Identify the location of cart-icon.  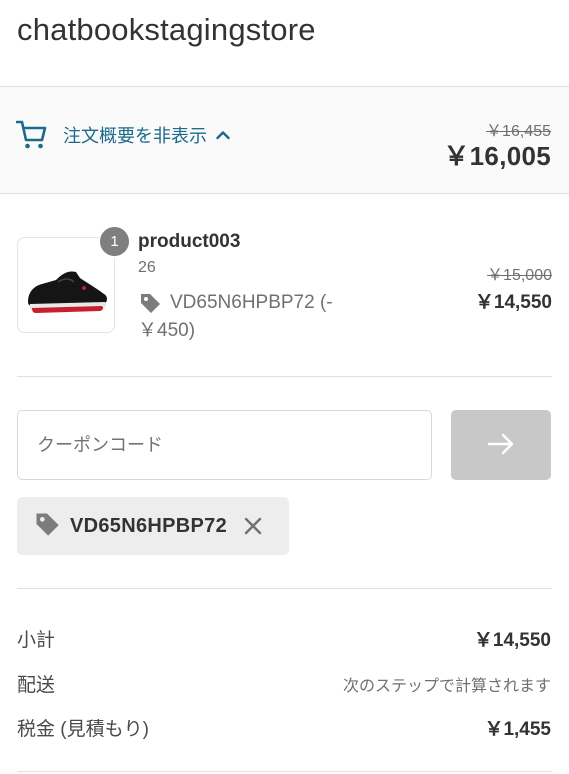
(32, 135).